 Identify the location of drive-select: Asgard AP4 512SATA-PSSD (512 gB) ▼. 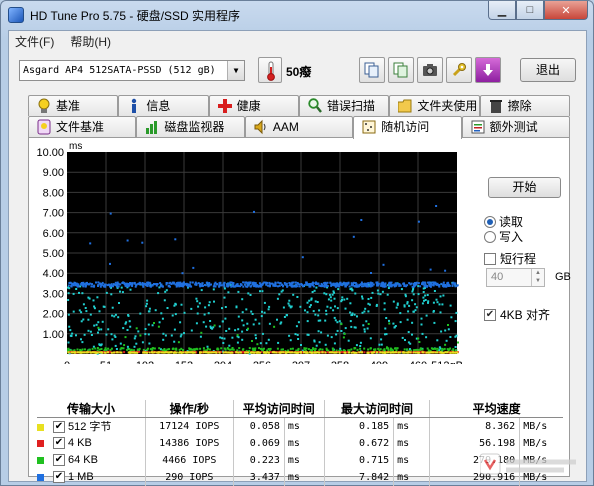
(132, 70).